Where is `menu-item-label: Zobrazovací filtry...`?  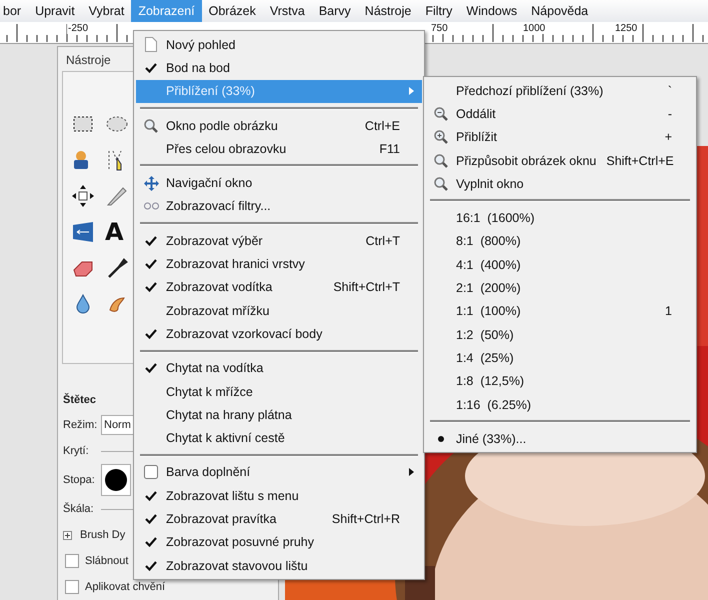 menu-item-label: Zobrazovací filtry... is located at coordinates (218, 206).